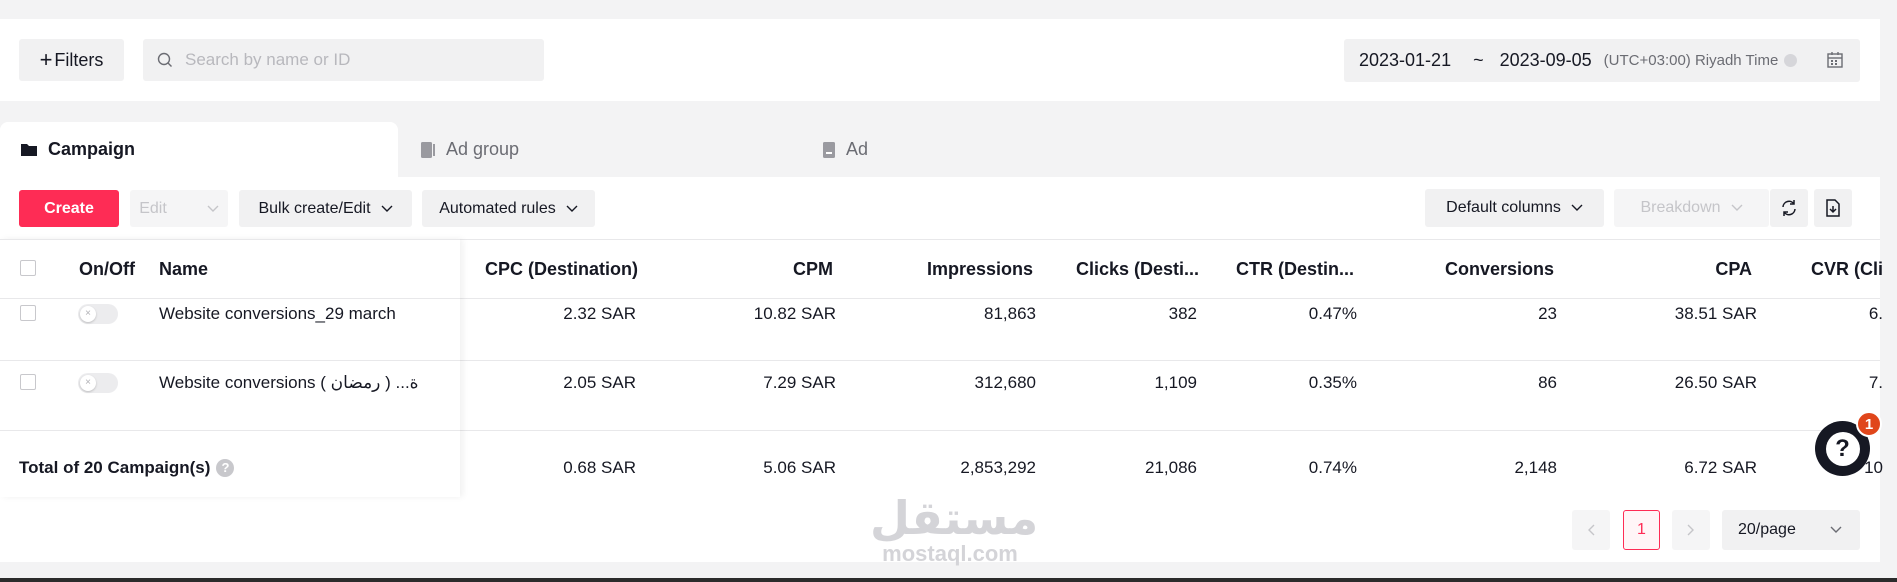 The height and width of the screenshot is (582, 1897). Describe the element at coordinates (1833, 208) in the screenshot. I see `export-button` at that location.